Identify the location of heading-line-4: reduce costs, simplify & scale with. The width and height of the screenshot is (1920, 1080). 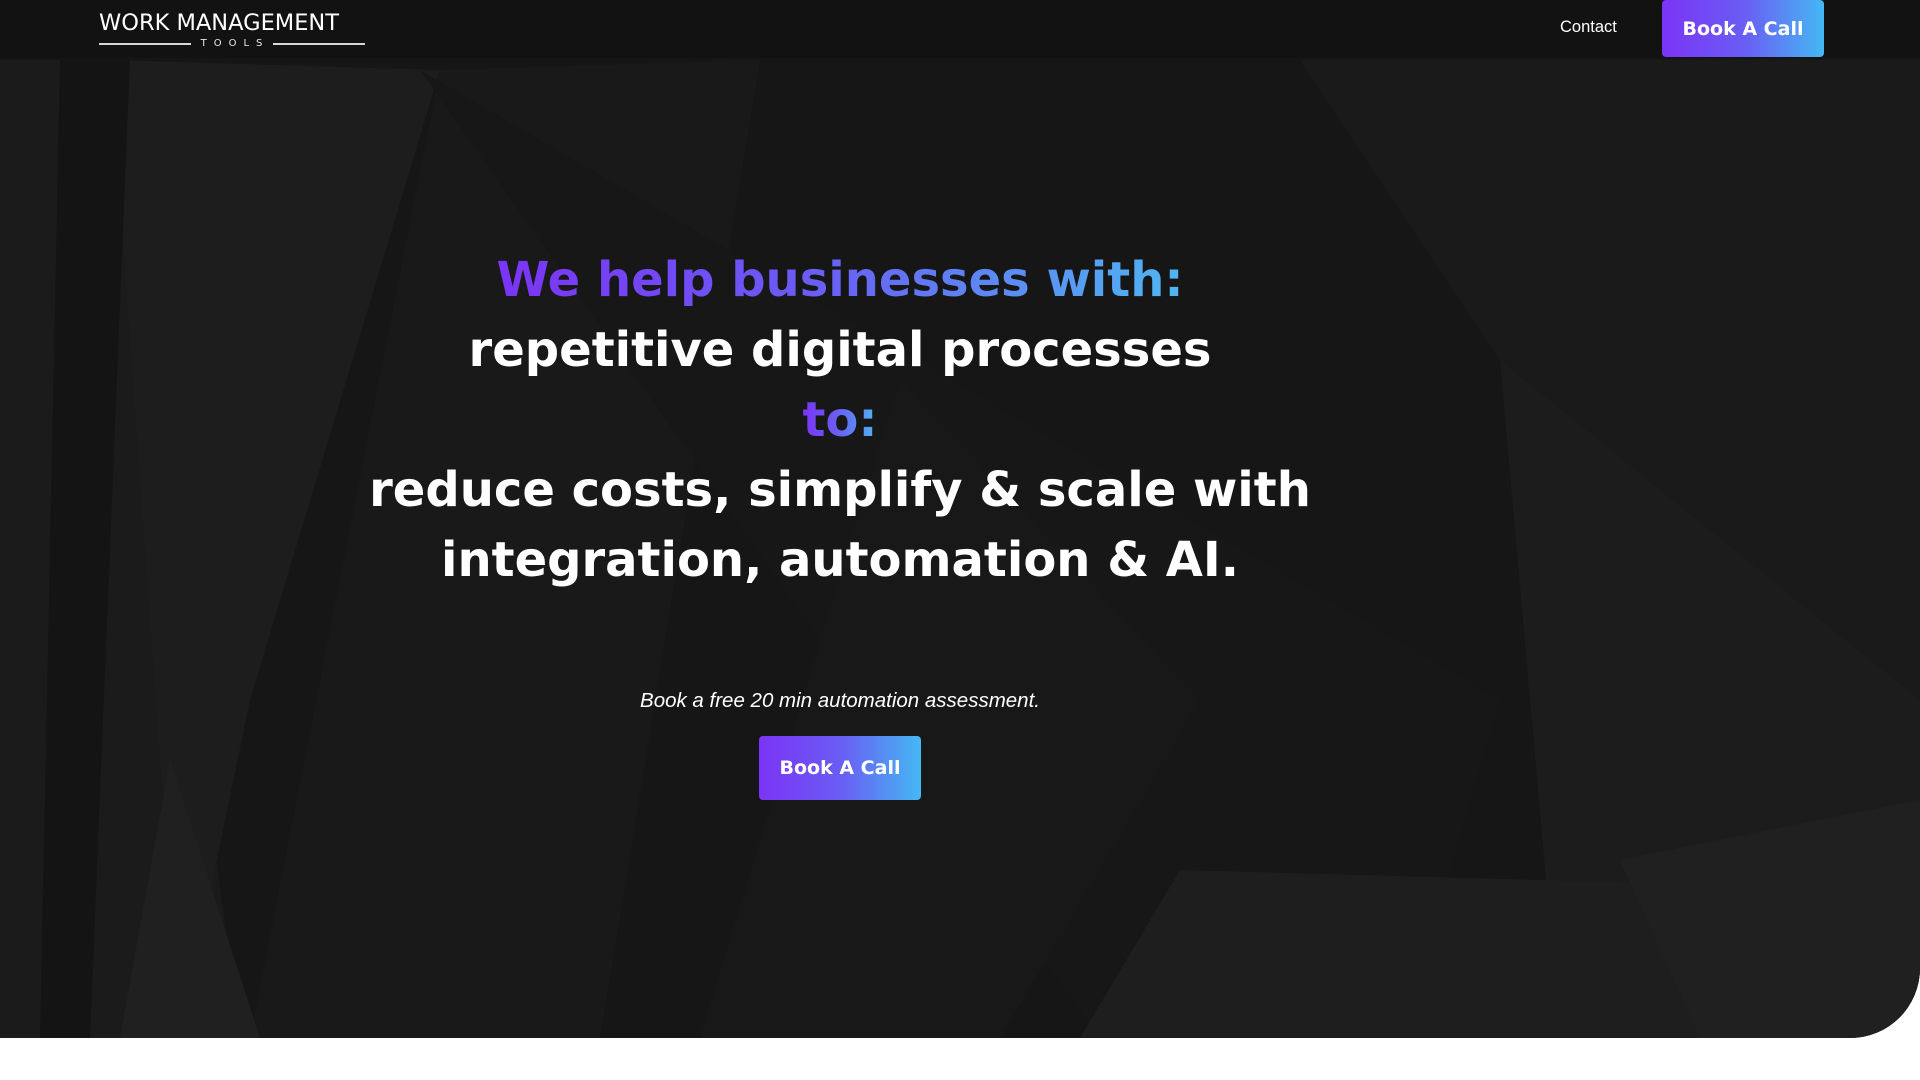
(840, 490).